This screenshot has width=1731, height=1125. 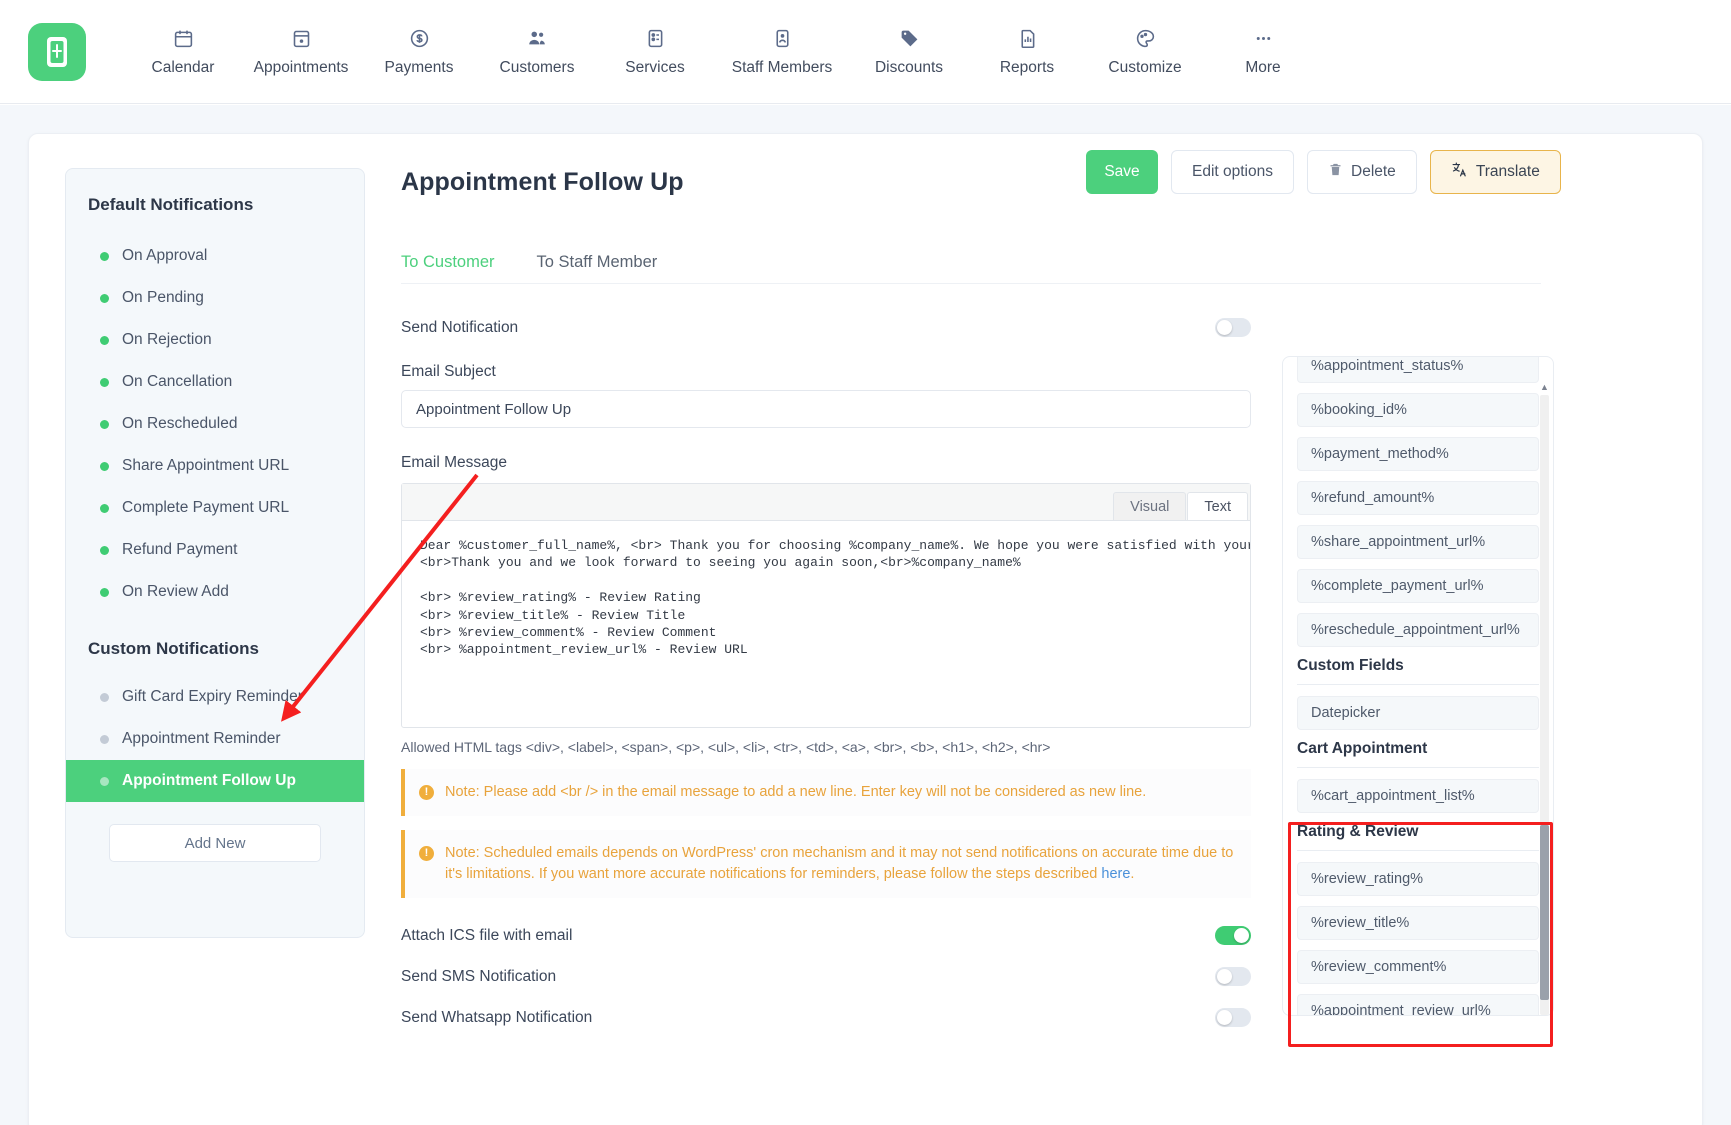 What do you see at coordinates (826, 935) in the screenshot?
I see `attach-ics-row: Attach ICS file with email` at bounding box center [826, 935].